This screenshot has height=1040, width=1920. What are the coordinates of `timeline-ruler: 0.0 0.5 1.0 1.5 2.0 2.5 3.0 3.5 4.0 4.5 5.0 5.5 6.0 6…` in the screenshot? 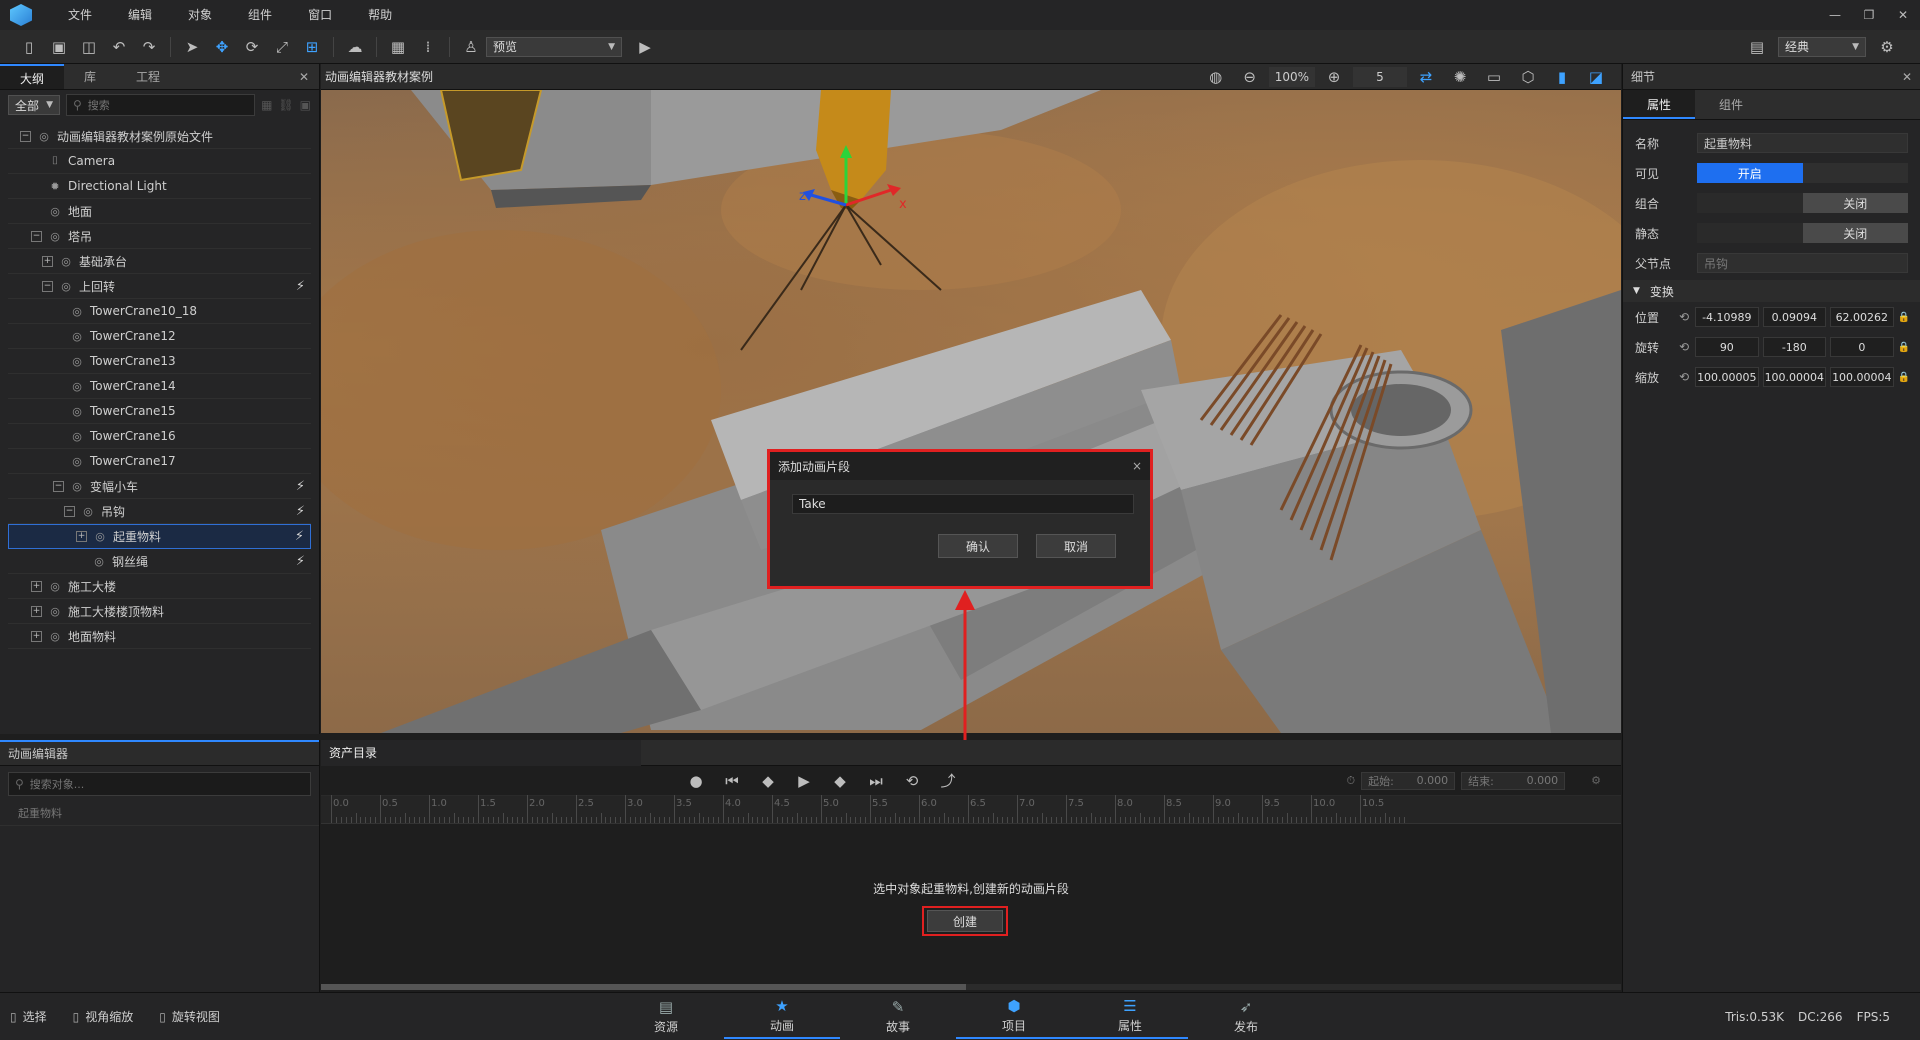 It's located at (971, 809).